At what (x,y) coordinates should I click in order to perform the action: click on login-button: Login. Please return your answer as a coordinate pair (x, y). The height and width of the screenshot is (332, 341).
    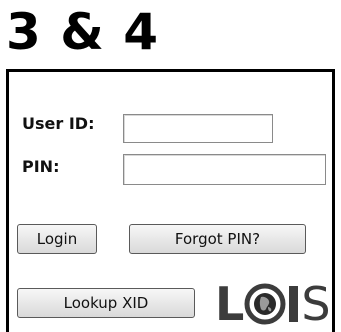
    Looking at the image, I should click on (57, 239).